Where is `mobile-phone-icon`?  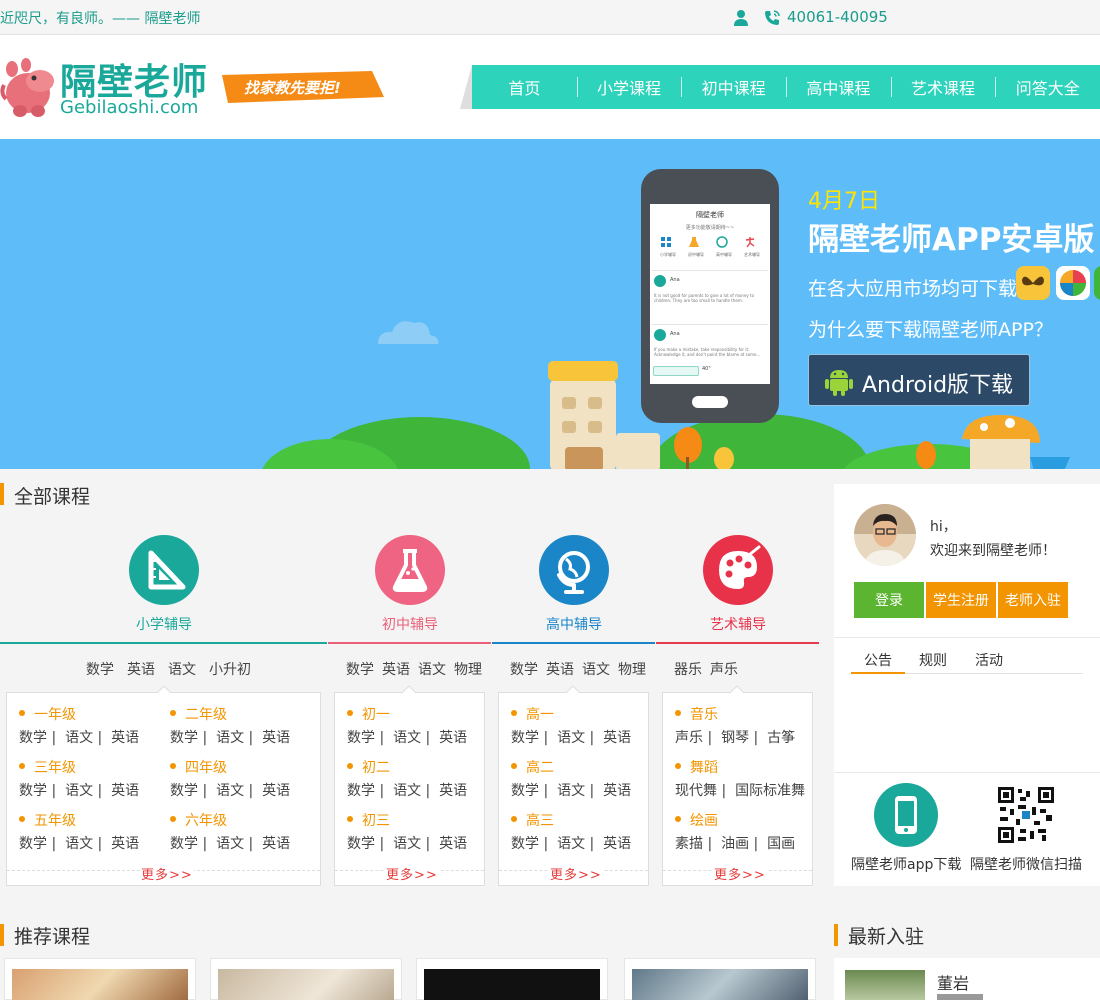 mobile-phone-icon is located at coordinates (906, 815).